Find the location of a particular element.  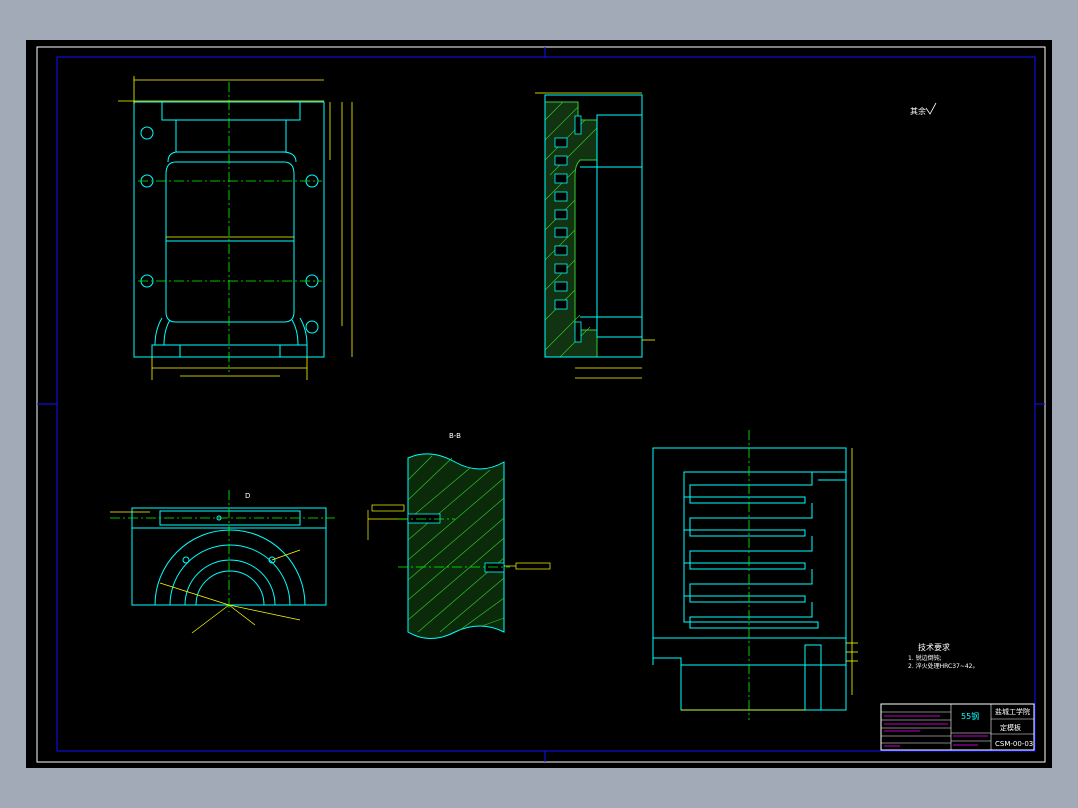

title-drawing-number: CSM-00-03 is located at coordinates (1014, 744).